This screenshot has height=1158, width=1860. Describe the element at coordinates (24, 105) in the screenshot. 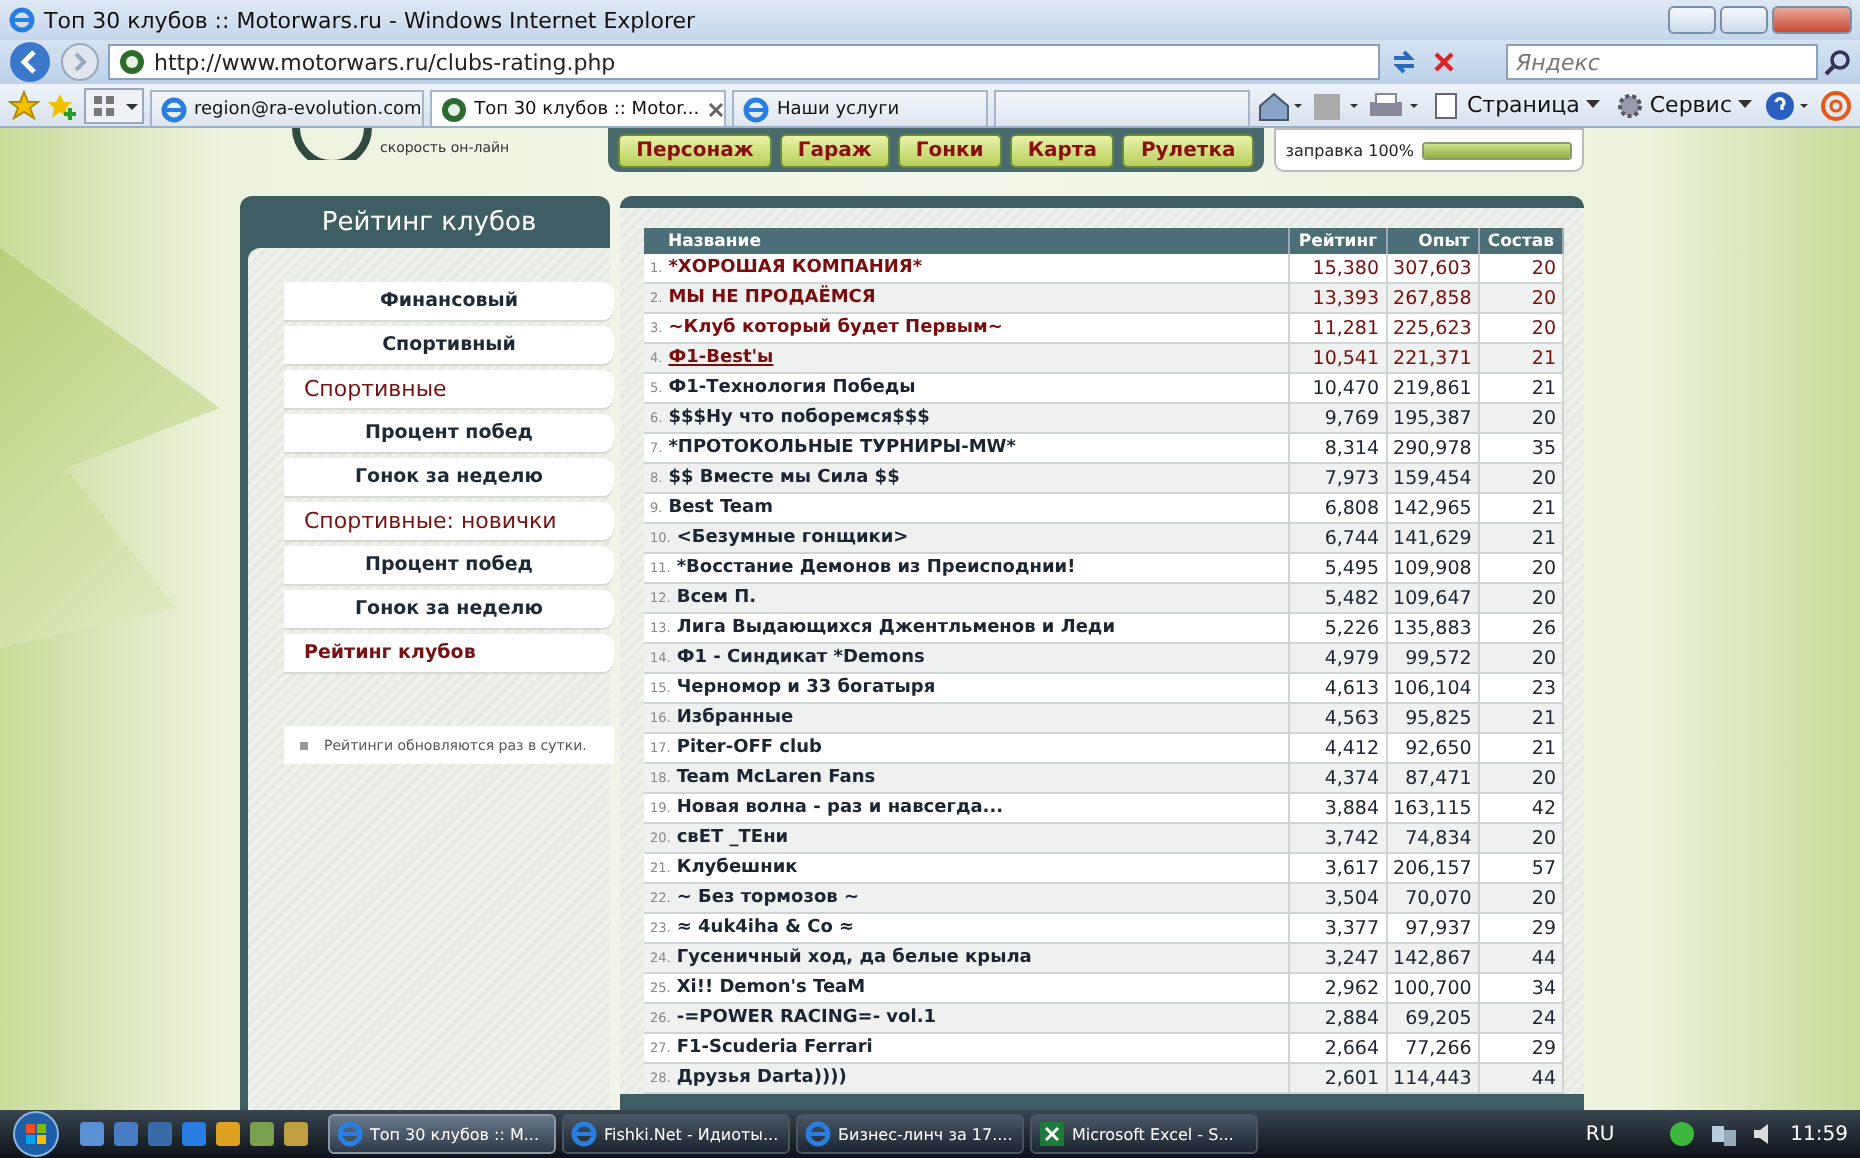

I see `star-icon` at that location.